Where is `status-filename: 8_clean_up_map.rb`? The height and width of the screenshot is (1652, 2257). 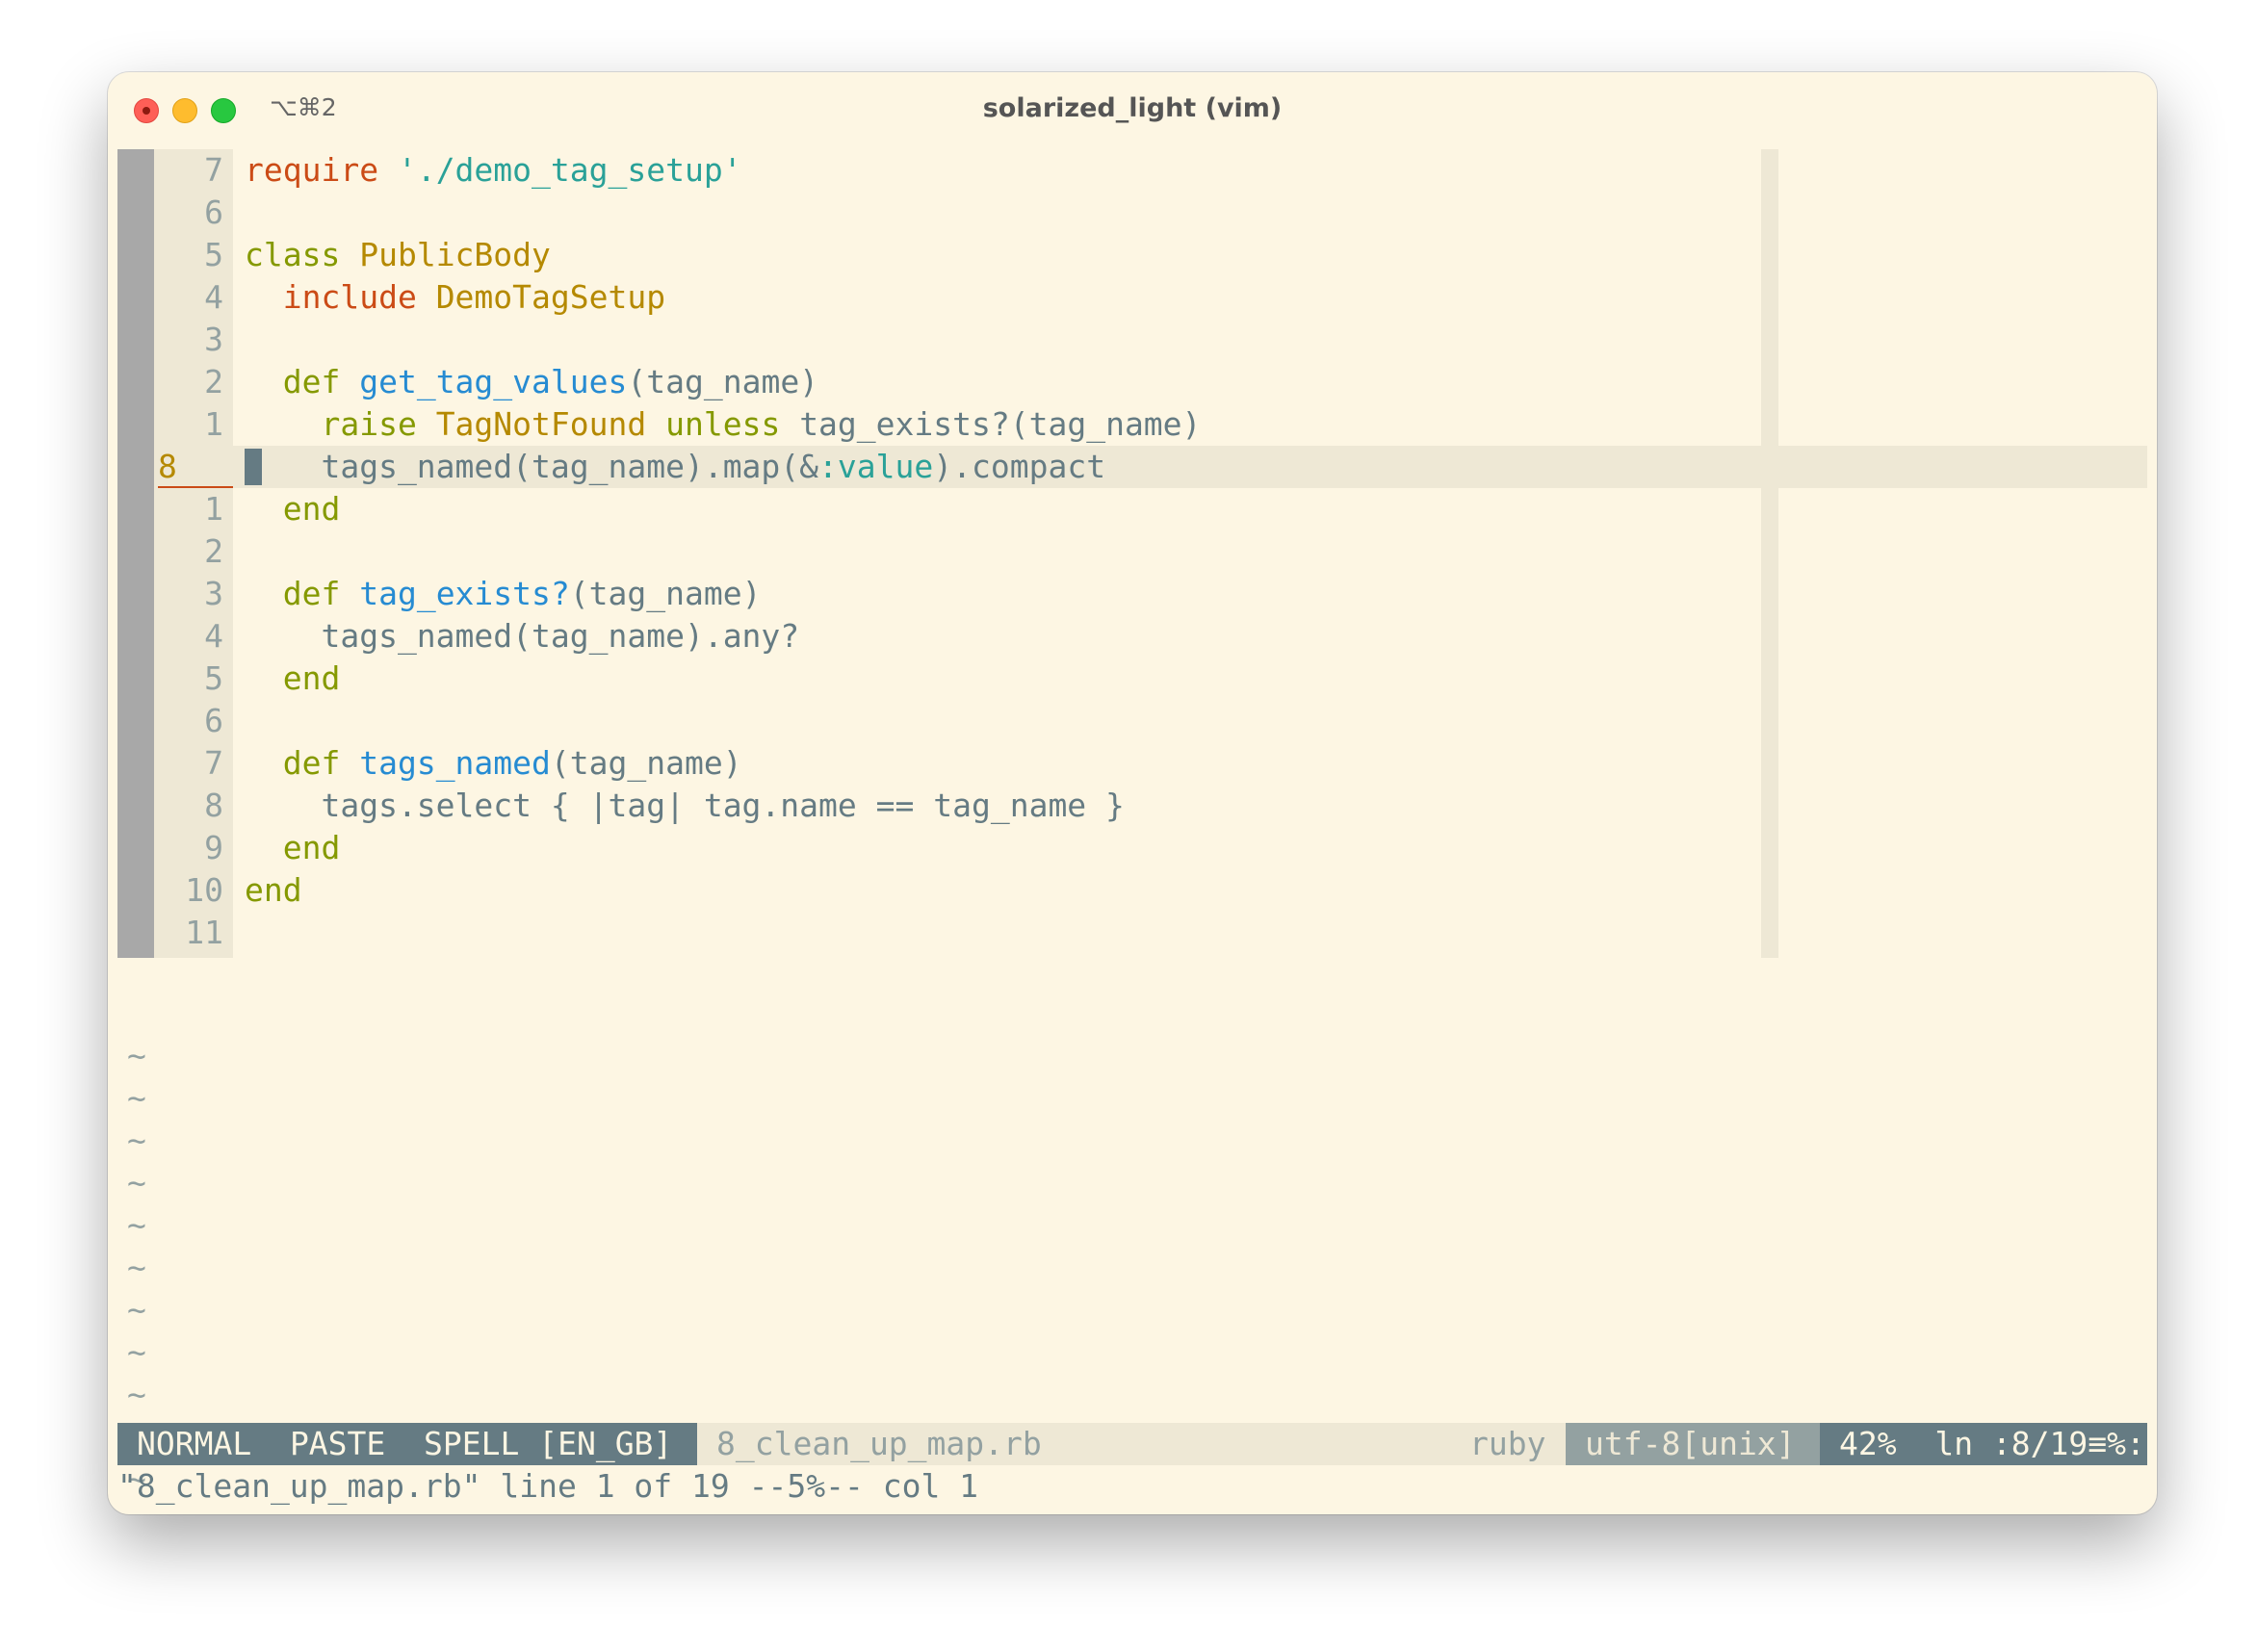
status-filename: 8_clean_up_map.rb is located at coordinates (879, 1443).